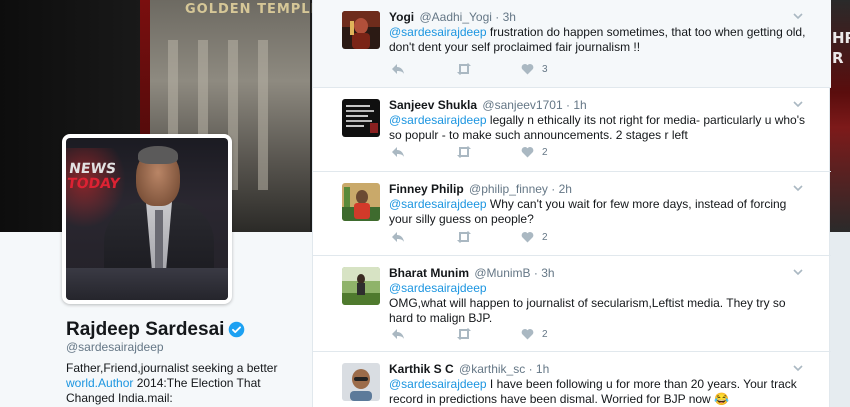 This screenshot has height=407, width=850. Describe the element at coordinates (841, 48) in the screenshot. I see `banner-right-text: HR R` at that location.